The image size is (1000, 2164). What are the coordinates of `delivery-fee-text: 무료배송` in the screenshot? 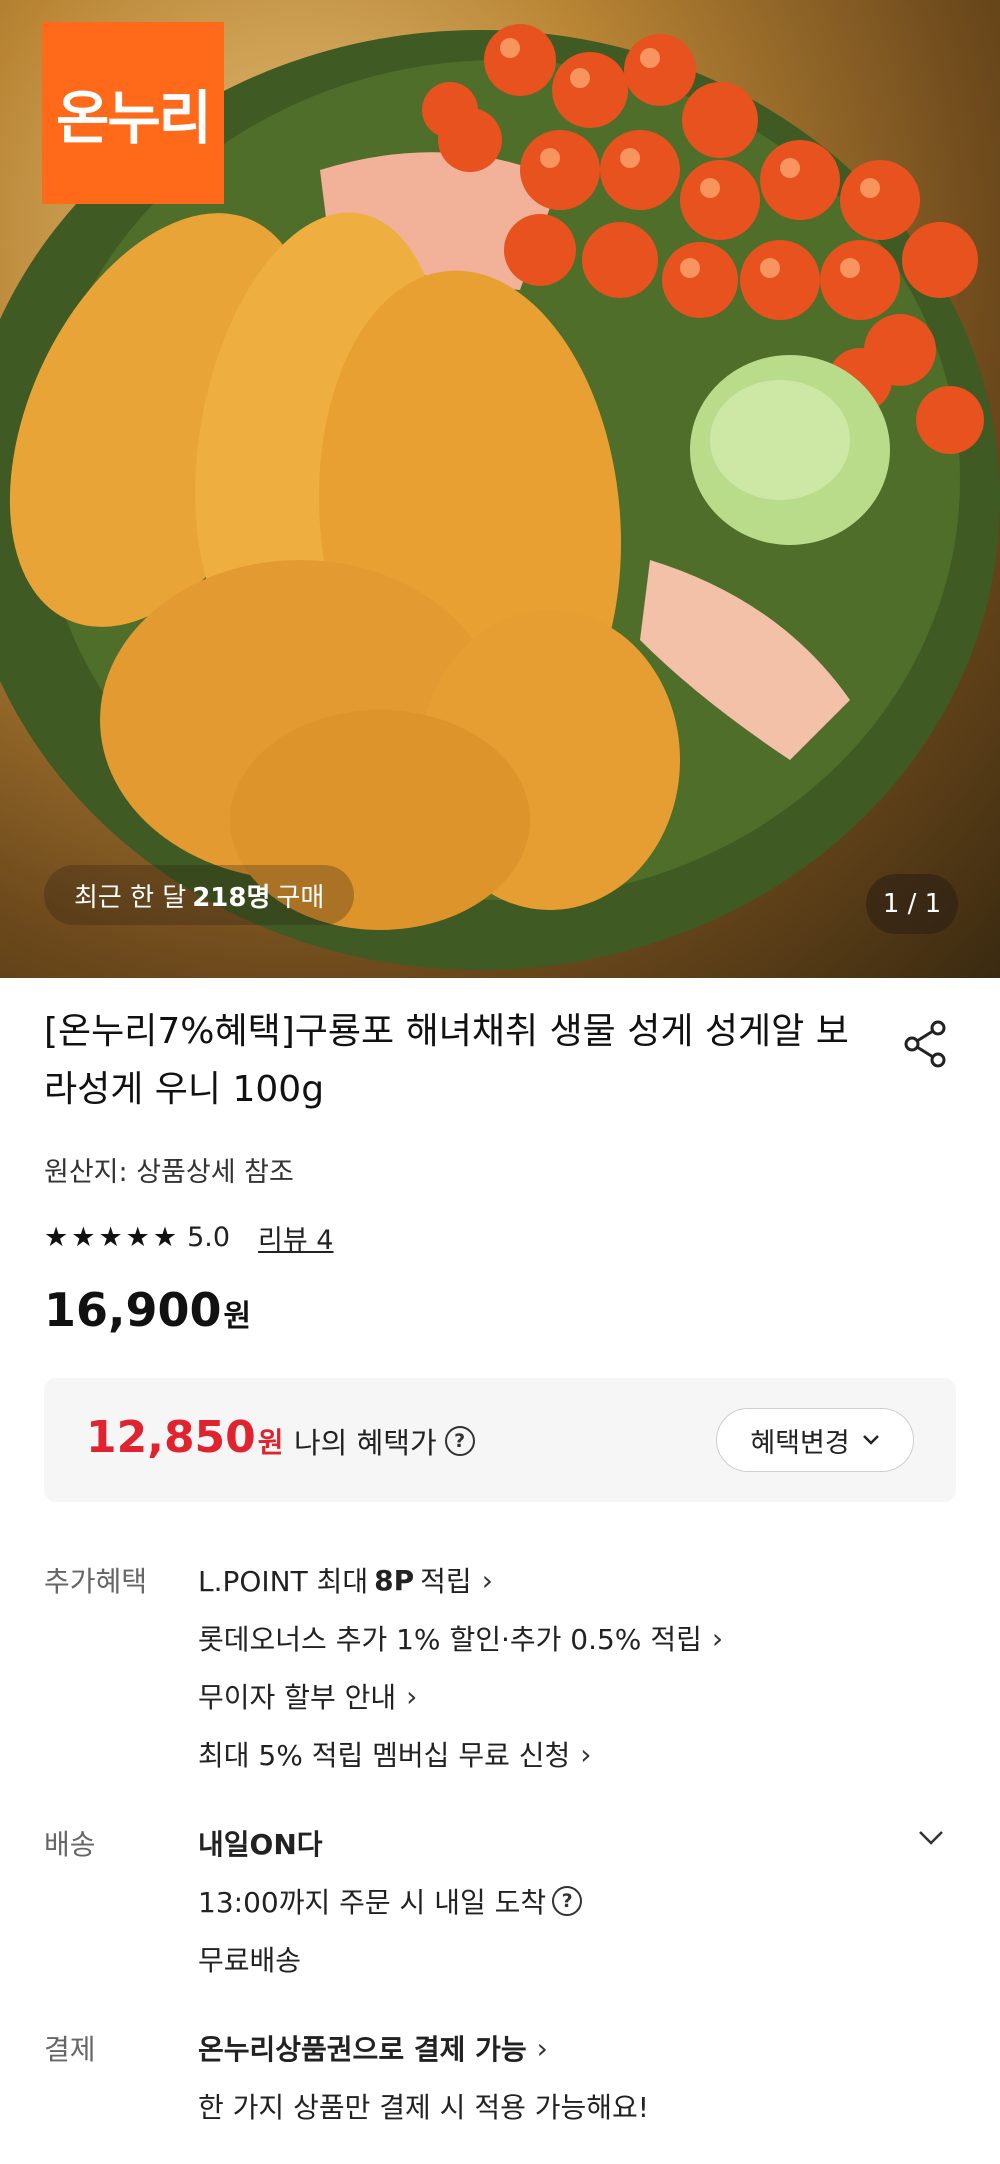 It's located at (250, 1960).